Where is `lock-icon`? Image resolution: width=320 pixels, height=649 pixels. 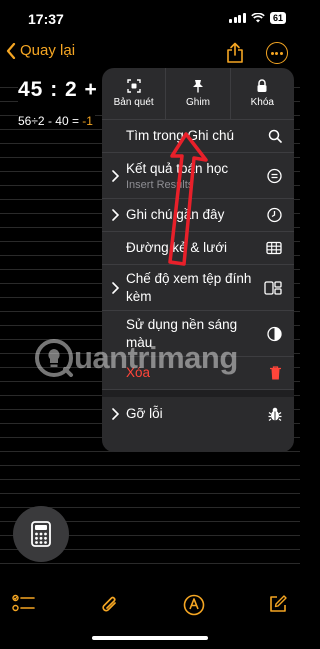 lock-icon is located at coordinates (262, 85).